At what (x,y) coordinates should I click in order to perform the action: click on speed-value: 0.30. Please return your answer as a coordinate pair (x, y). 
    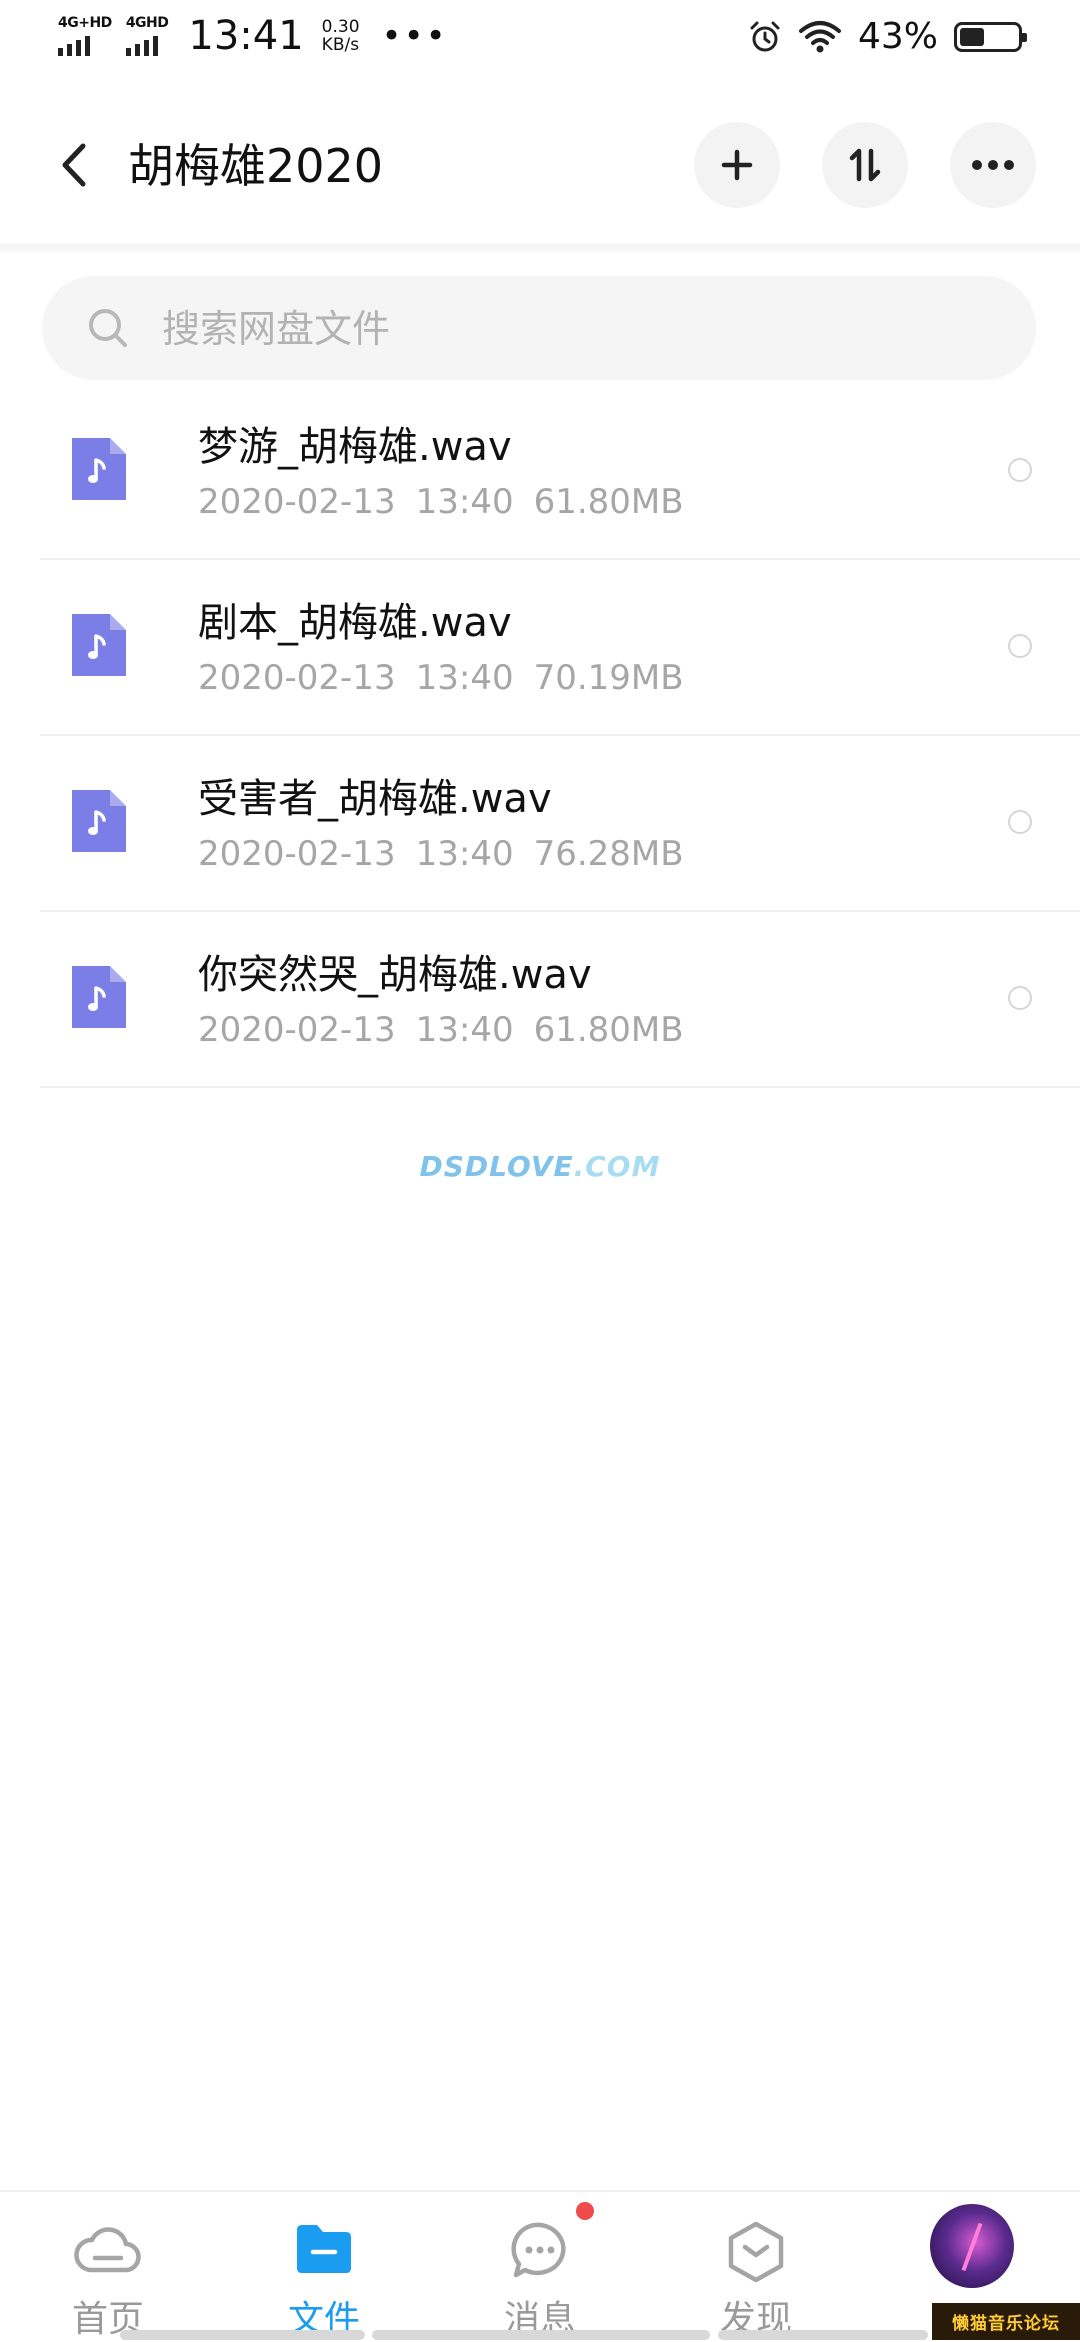
    Looking at the image, I should click on (340, 27).